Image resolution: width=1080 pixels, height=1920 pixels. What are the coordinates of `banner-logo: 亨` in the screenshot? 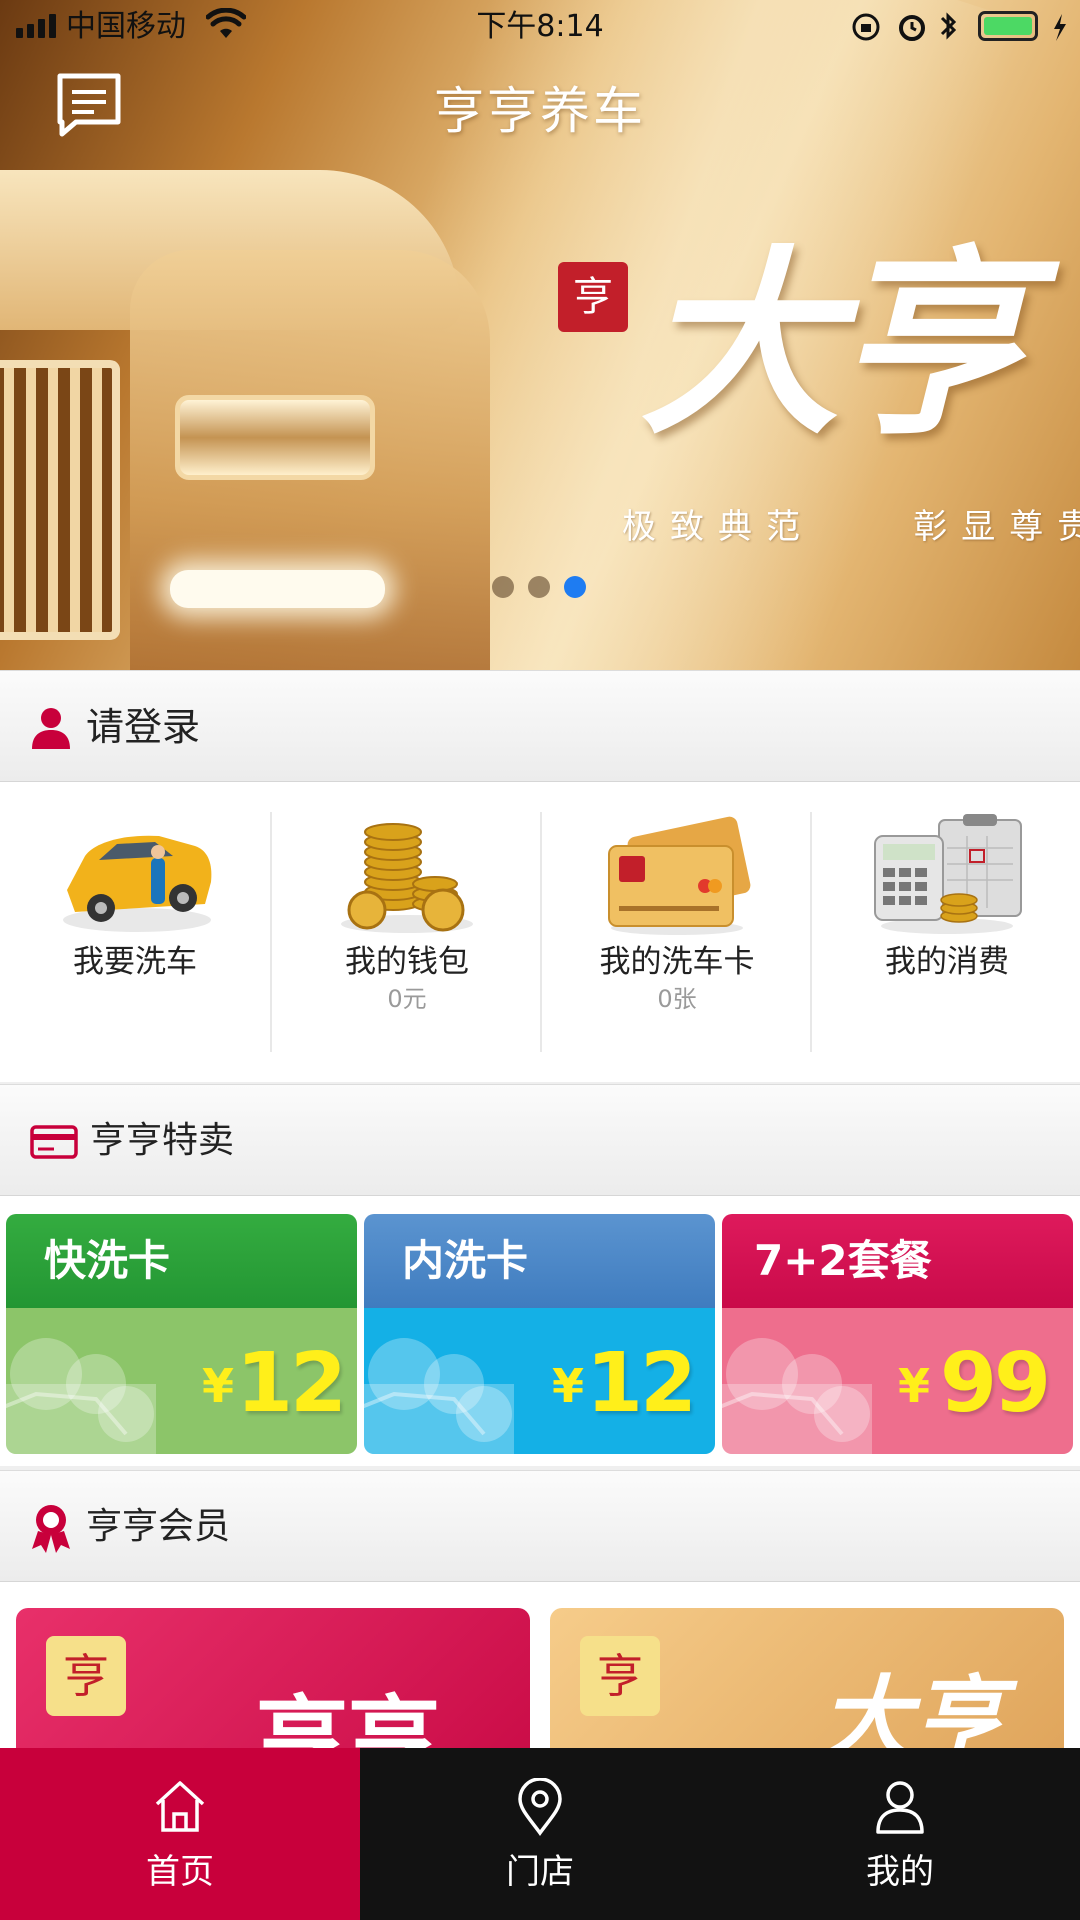 It's located at (593, 297).